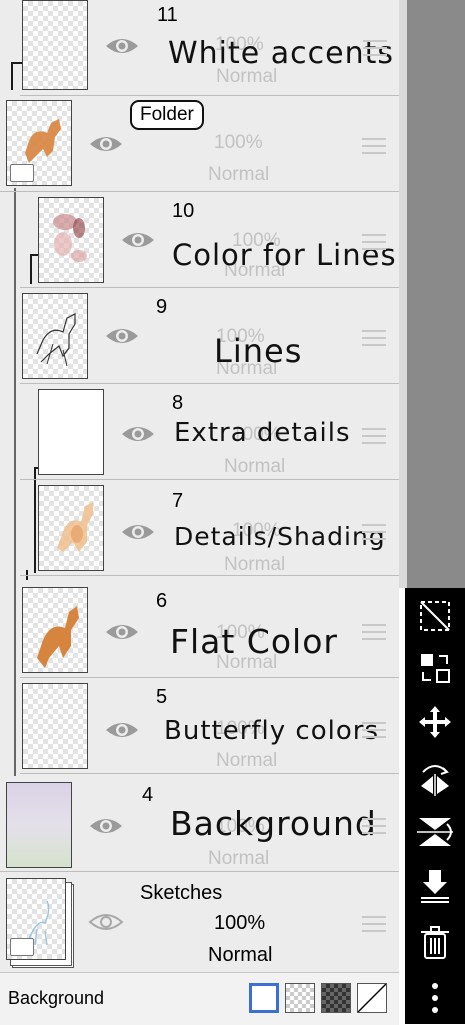  I want to click on background-bar: Background, so click(199, 998).